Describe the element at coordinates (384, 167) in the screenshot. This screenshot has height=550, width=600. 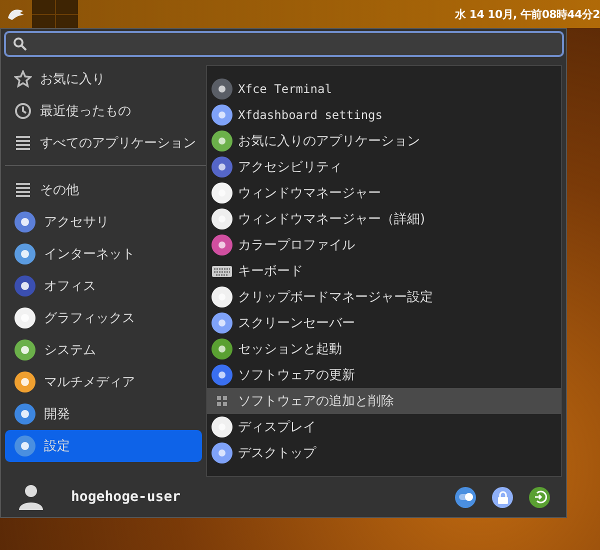
I see `app-item: アクセシビリティ` at that location.